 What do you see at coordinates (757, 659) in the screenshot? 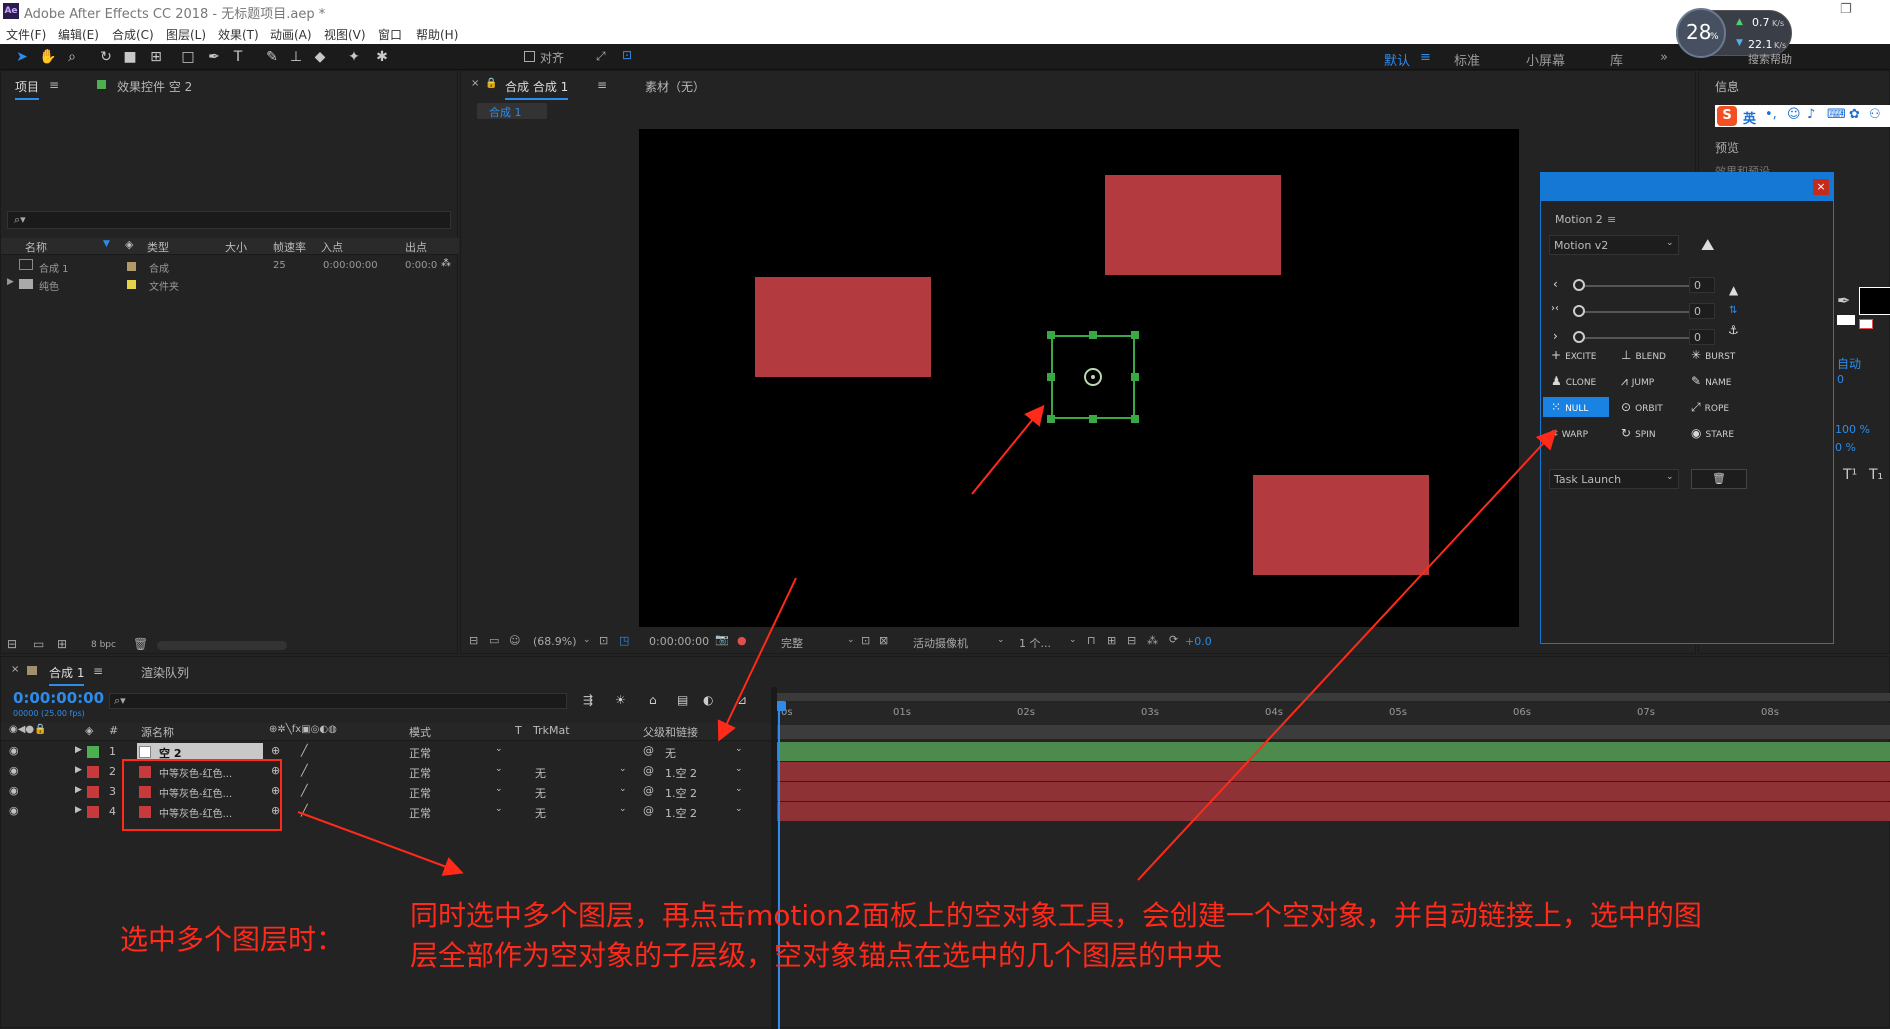
I see `arrow-to-parent-column` at bounding box center [757, 659].